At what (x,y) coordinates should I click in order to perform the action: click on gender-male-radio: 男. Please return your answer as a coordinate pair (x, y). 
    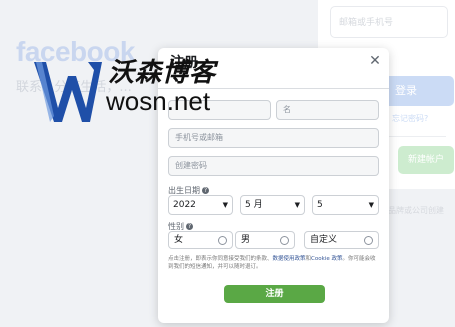
    Looking at the image, I should click on (265, 240).